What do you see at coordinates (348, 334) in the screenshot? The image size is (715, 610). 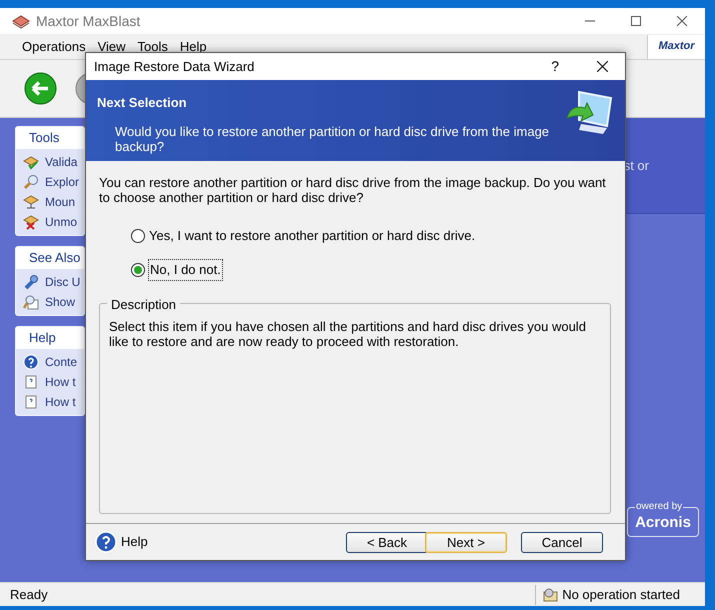 I see `description-text: Select this item if you have chosen all the partitions and hard disc drives you would like to restore and are now ready to proceed with restoration.` at bounding box center [348, 334].